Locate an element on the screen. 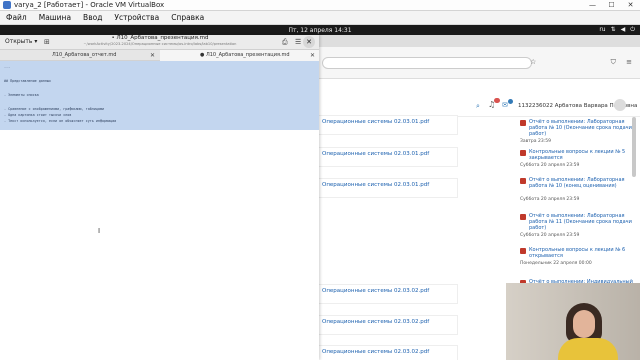 Image resolution: width=640 pixels, height=360 pixels. avatar is located at coordinates (620, 105).